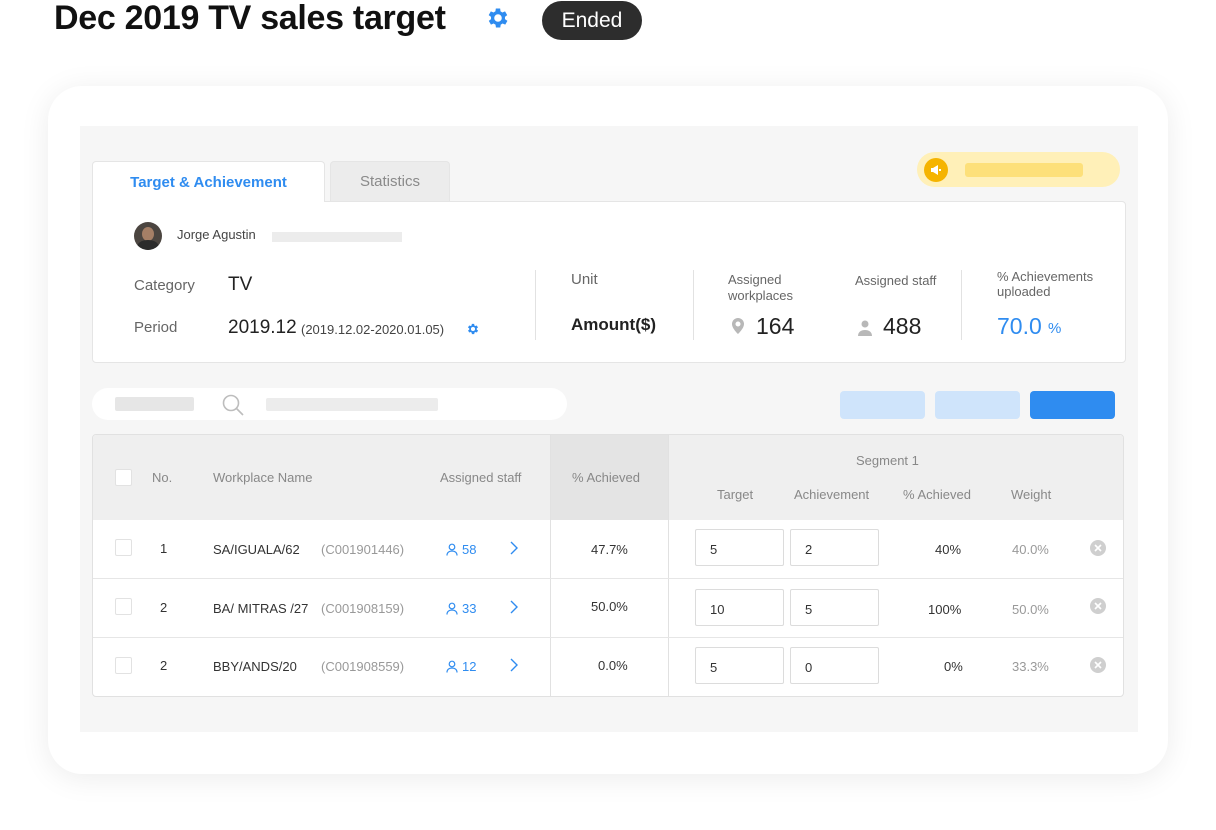 The image size is (1216, 830). Describe the element at coordinates (164, 285) in the screenshot. I see `category-label: Category` at that location.